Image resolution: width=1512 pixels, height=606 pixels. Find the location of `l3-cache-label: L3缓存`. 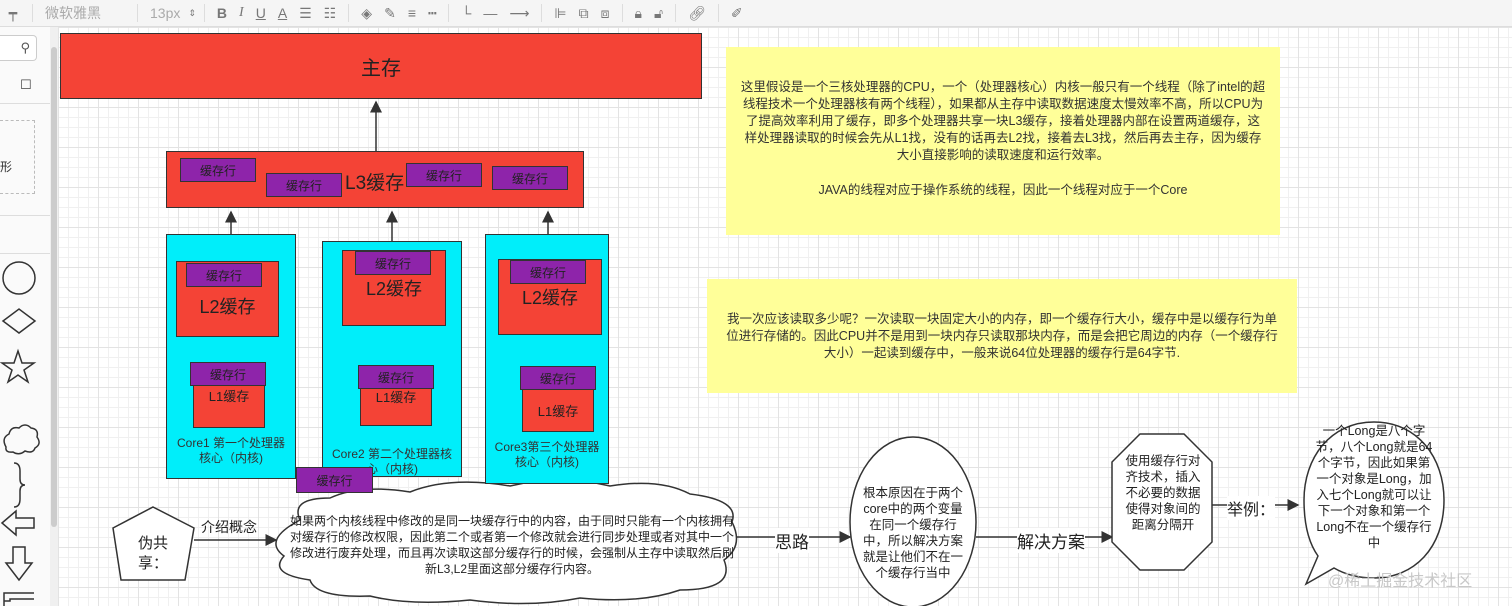

l3-cache-label: L3缓存 is located at coordinates (375, 183).